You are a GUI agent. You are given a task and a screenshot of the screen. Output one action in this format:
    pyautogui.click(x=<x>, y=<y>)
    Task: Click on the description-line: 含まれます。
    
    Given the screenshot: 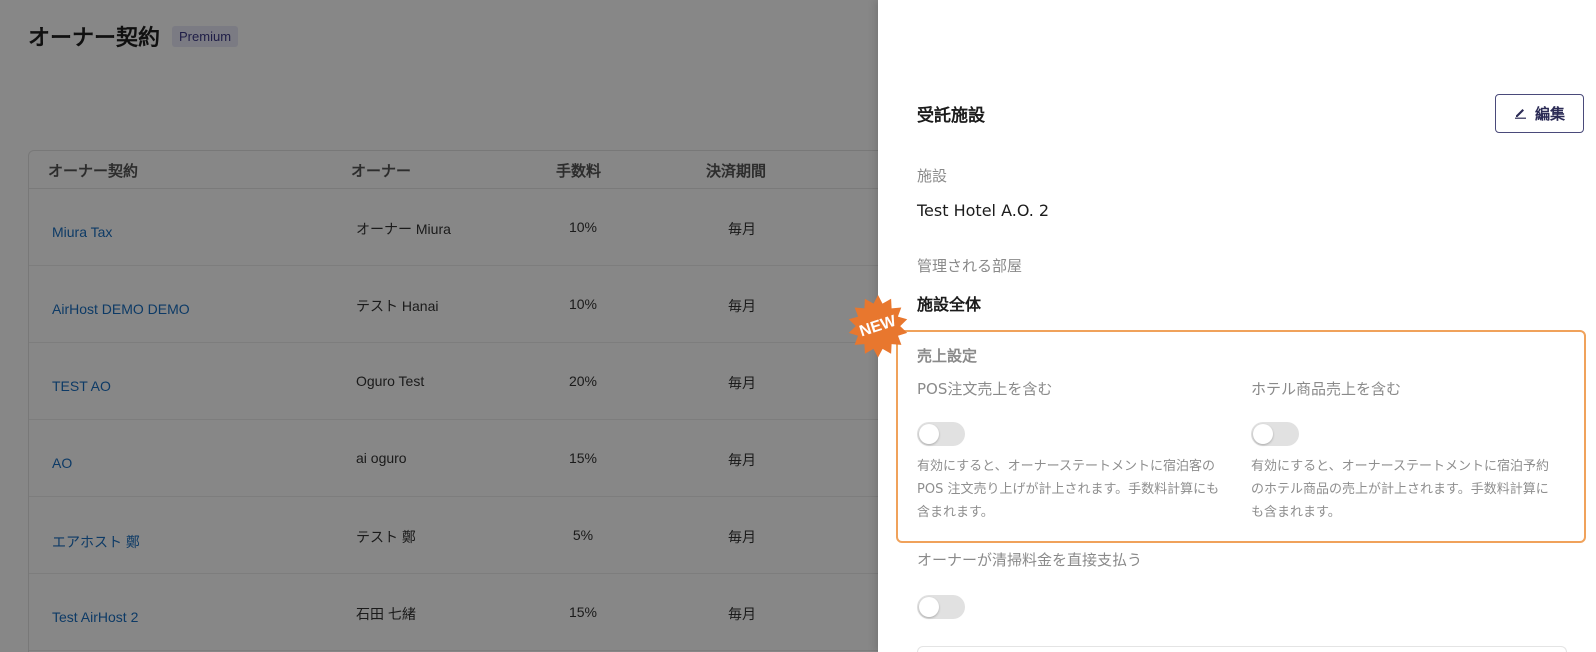 What is the action you would take?
    pyautogui.click(x=955, y=512)
    